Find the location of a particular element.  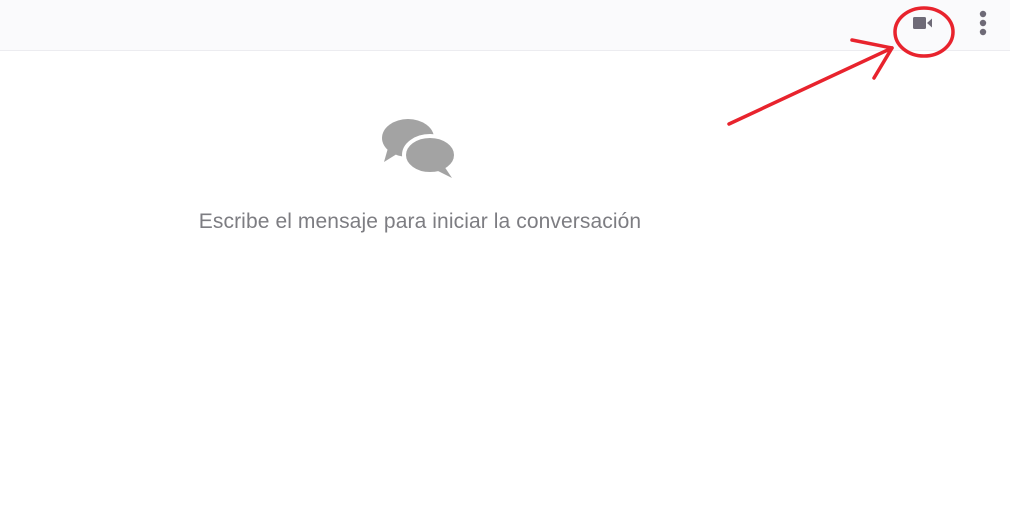

vertical-dots-icon is located at coordinates (983, 23).